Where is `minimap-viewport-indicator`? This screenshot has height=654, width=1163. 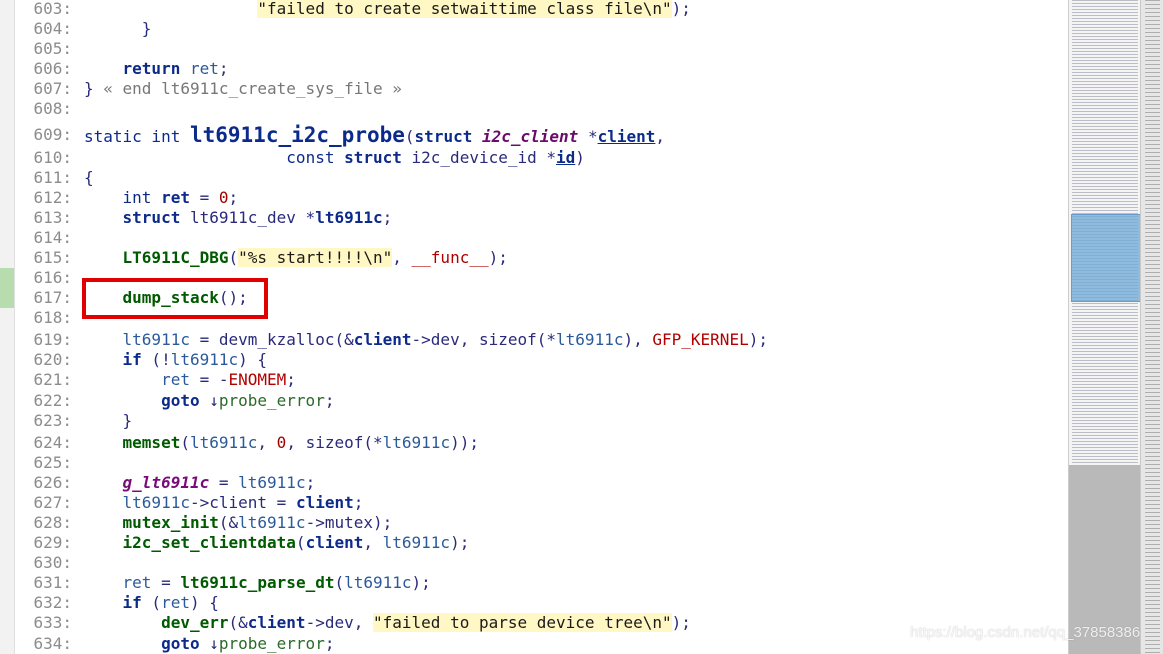 minimap-viewport-indicator is located at coordinates (1106, 258).